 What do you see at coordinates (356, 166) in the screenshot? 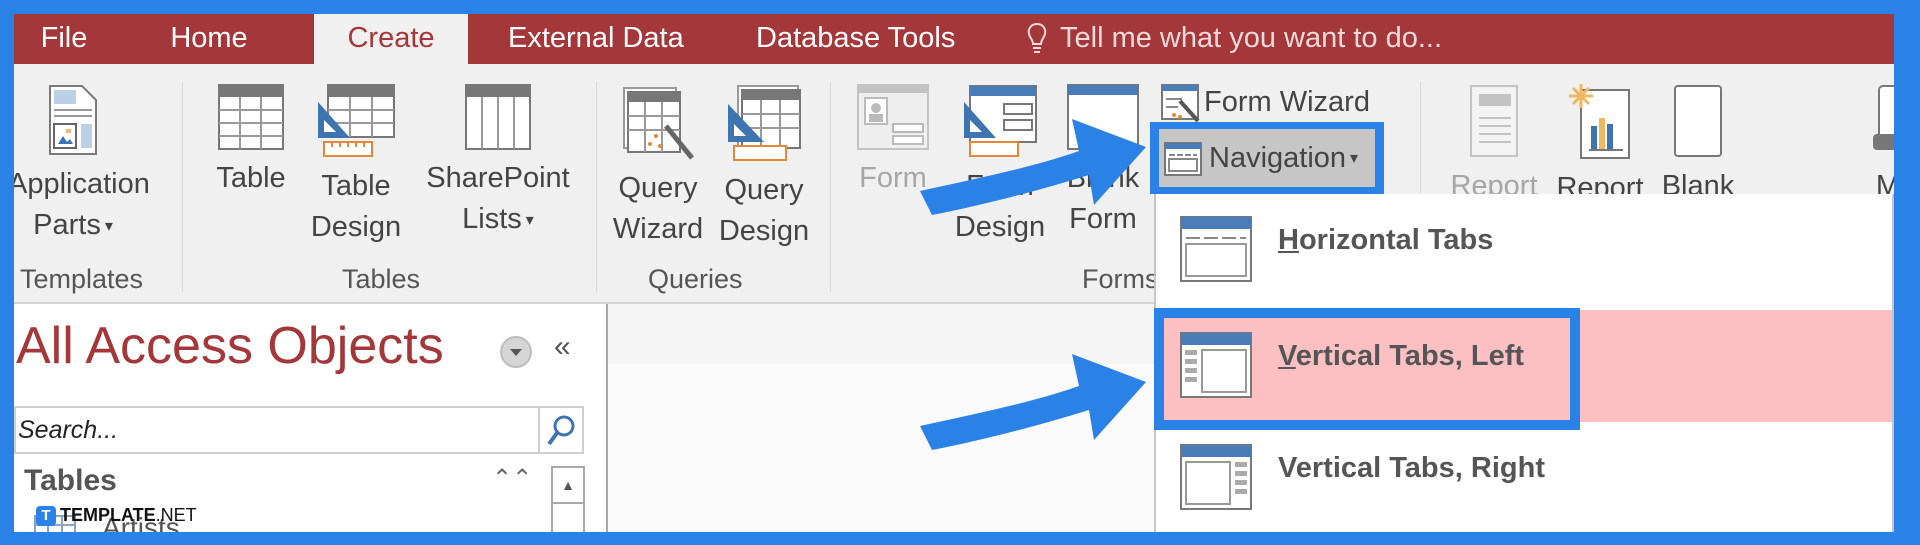
I see `table-design-button: Table Design` at bounding box center [356, 166].